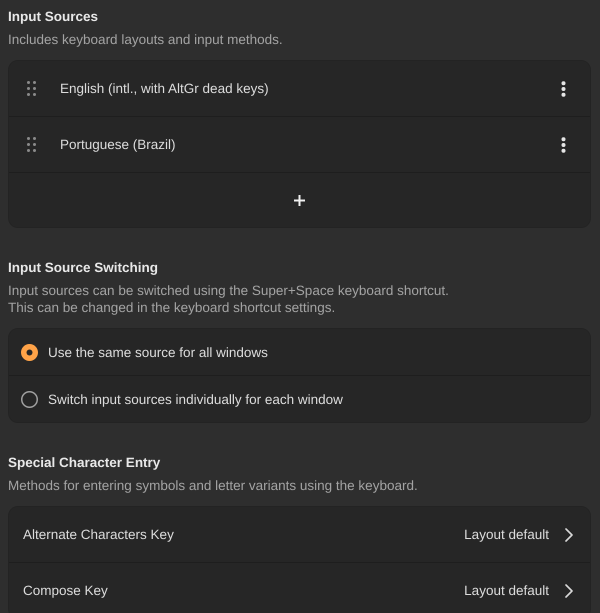  What do you see at coordinates (213, 485) in the screenshot?
I see `section-description: Methods for entering symbols and letter variants using the keyboard.` at bounding box center [213, 485].